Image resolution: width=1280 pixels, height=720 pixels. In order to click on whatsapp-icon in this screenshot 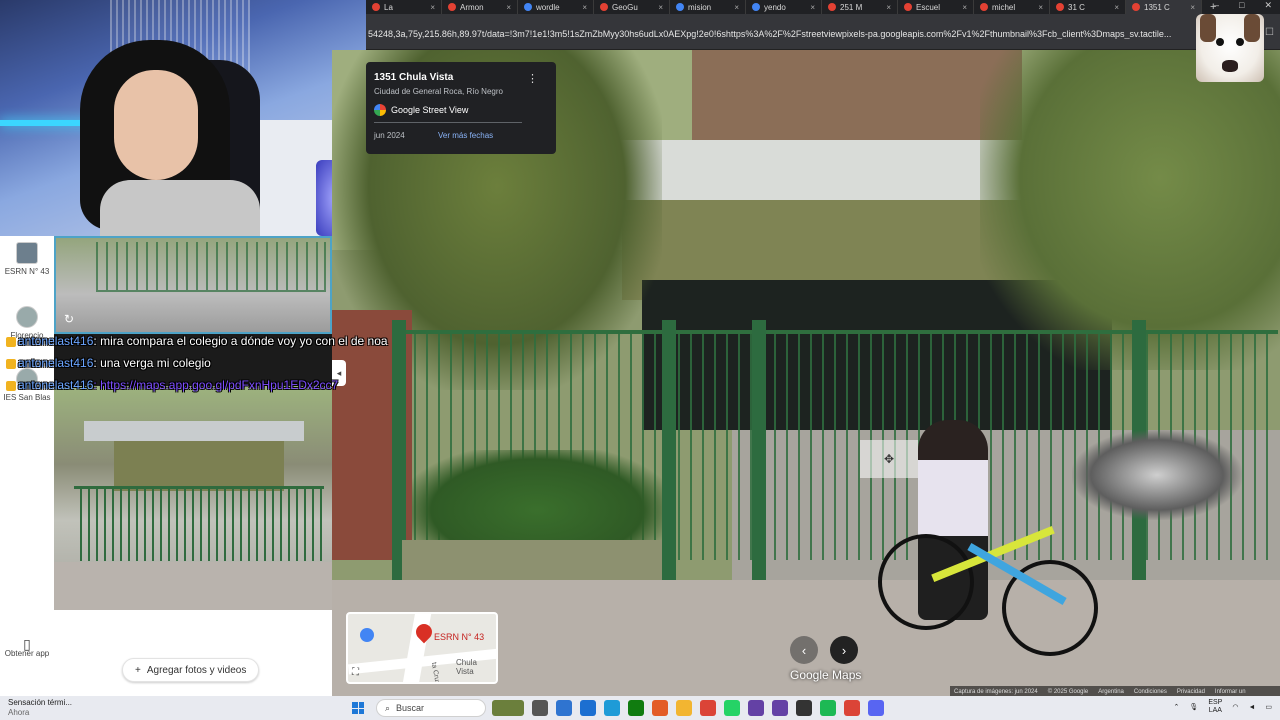, I will do `click(732, 708)`.